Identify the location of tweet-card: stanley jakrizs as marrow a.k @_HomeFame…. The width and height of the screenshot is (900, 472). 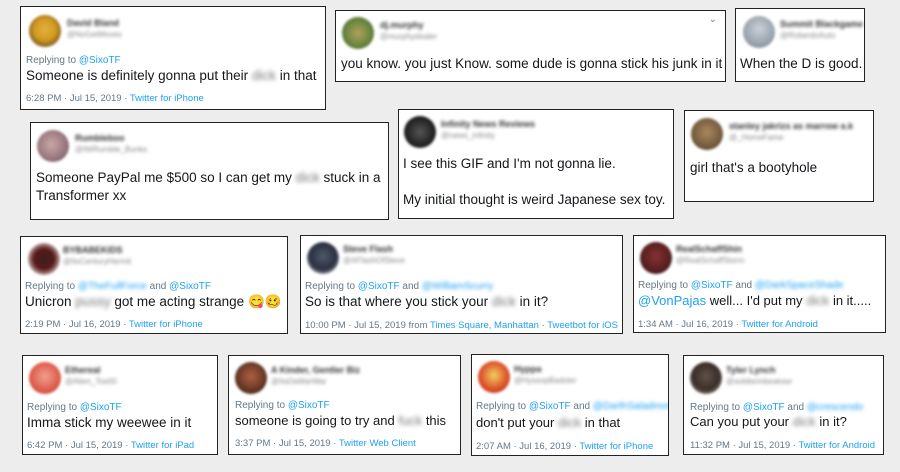
(779, 156).